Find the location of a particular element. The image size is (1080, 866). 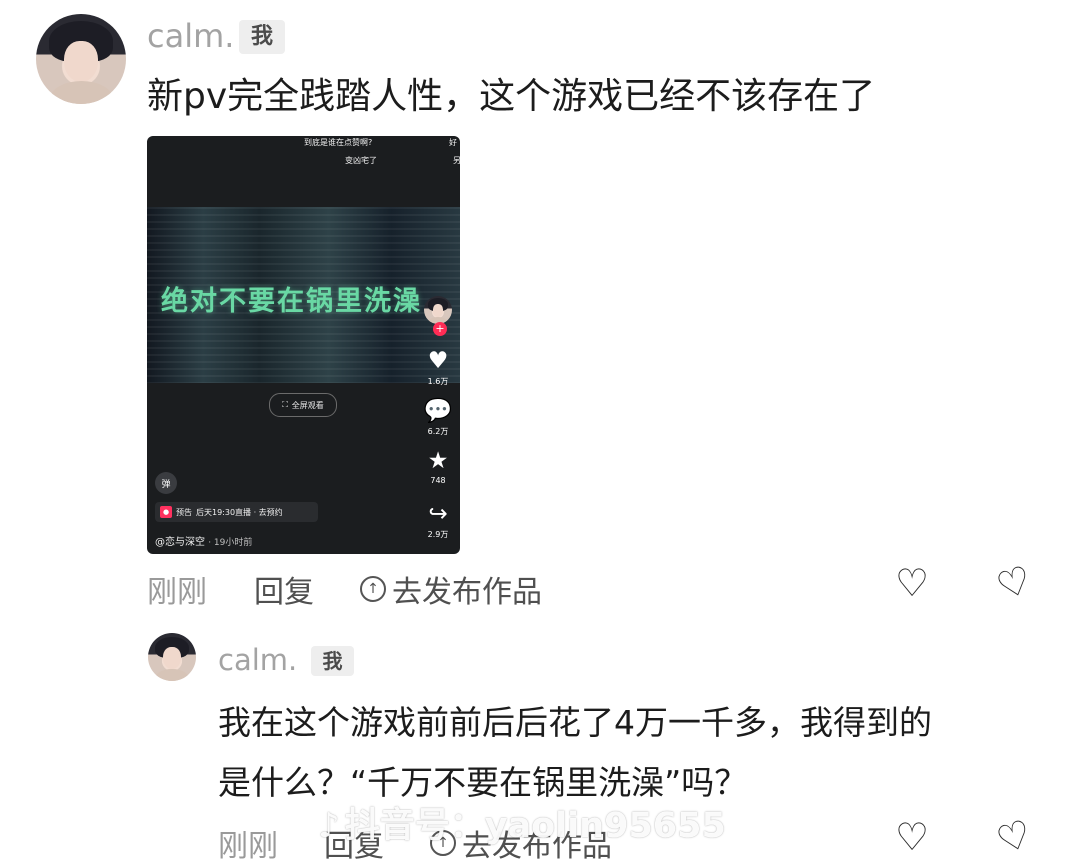

video-title-band: 绝对不要在锅里洗澡 is located at coordinates (303, 295).